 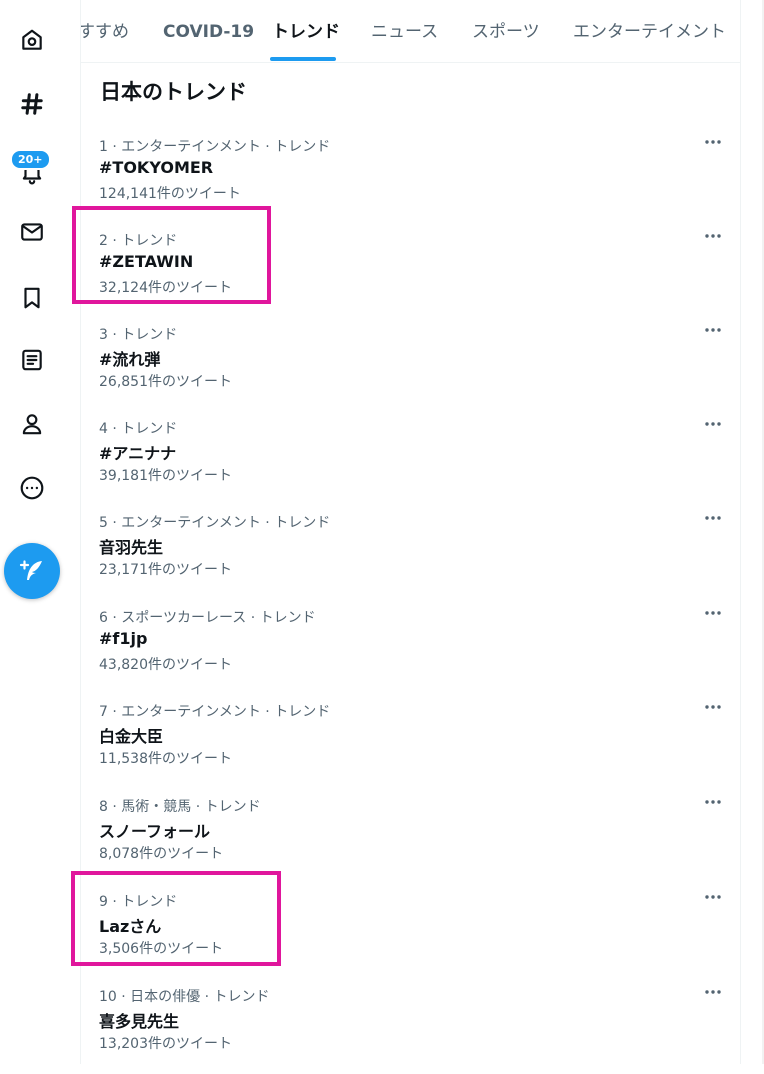 I want to click on trend-meta: 5 · エンターテインメント · トレンド, so click(x=215, y=523).